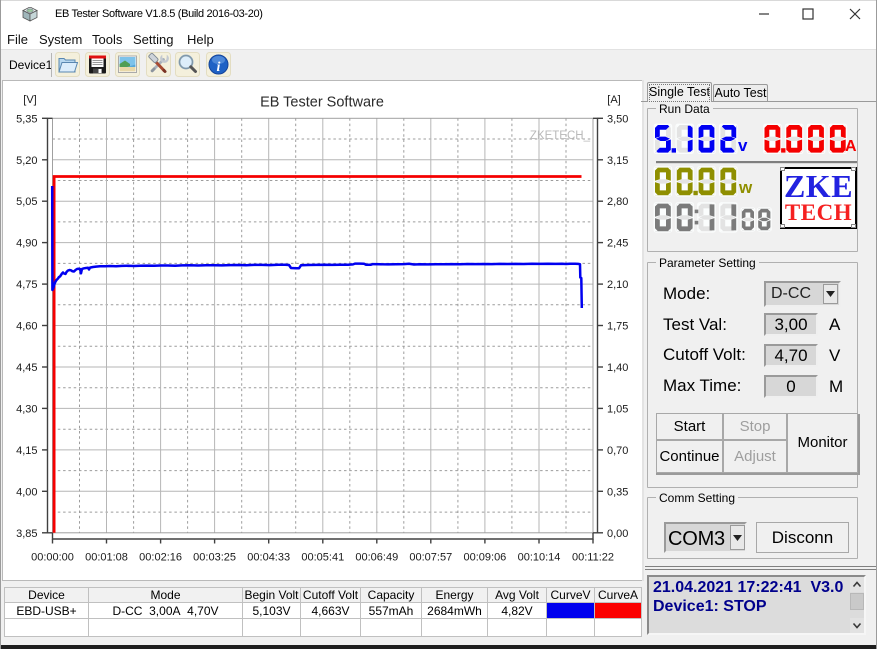  Describe the element at coordinates (26, 119) in the screenshot. I see `svg-text: 5,35` at that location.